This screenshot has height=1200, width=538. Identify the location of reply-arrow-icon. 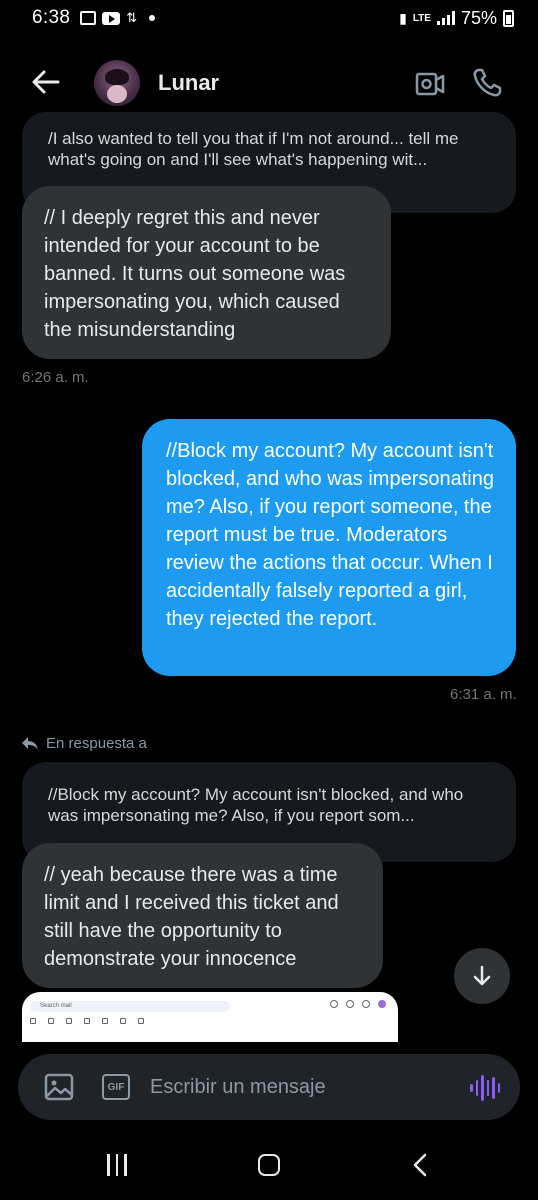
(30, 743).